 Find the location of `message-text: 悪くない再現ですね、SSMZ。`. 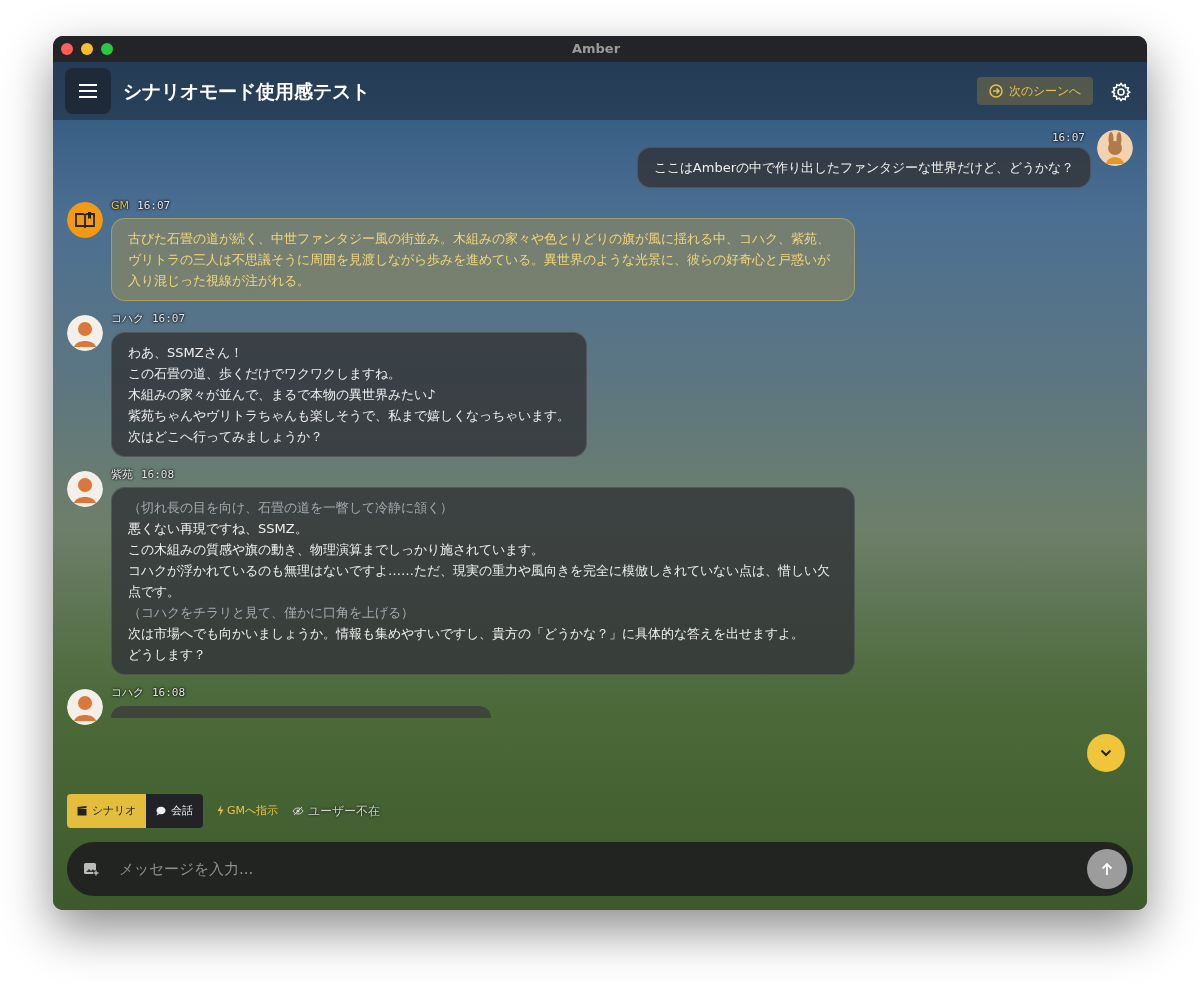

message-text: 悪くない再現ですね、SSMZ。 is located at coordinates (218, 529).